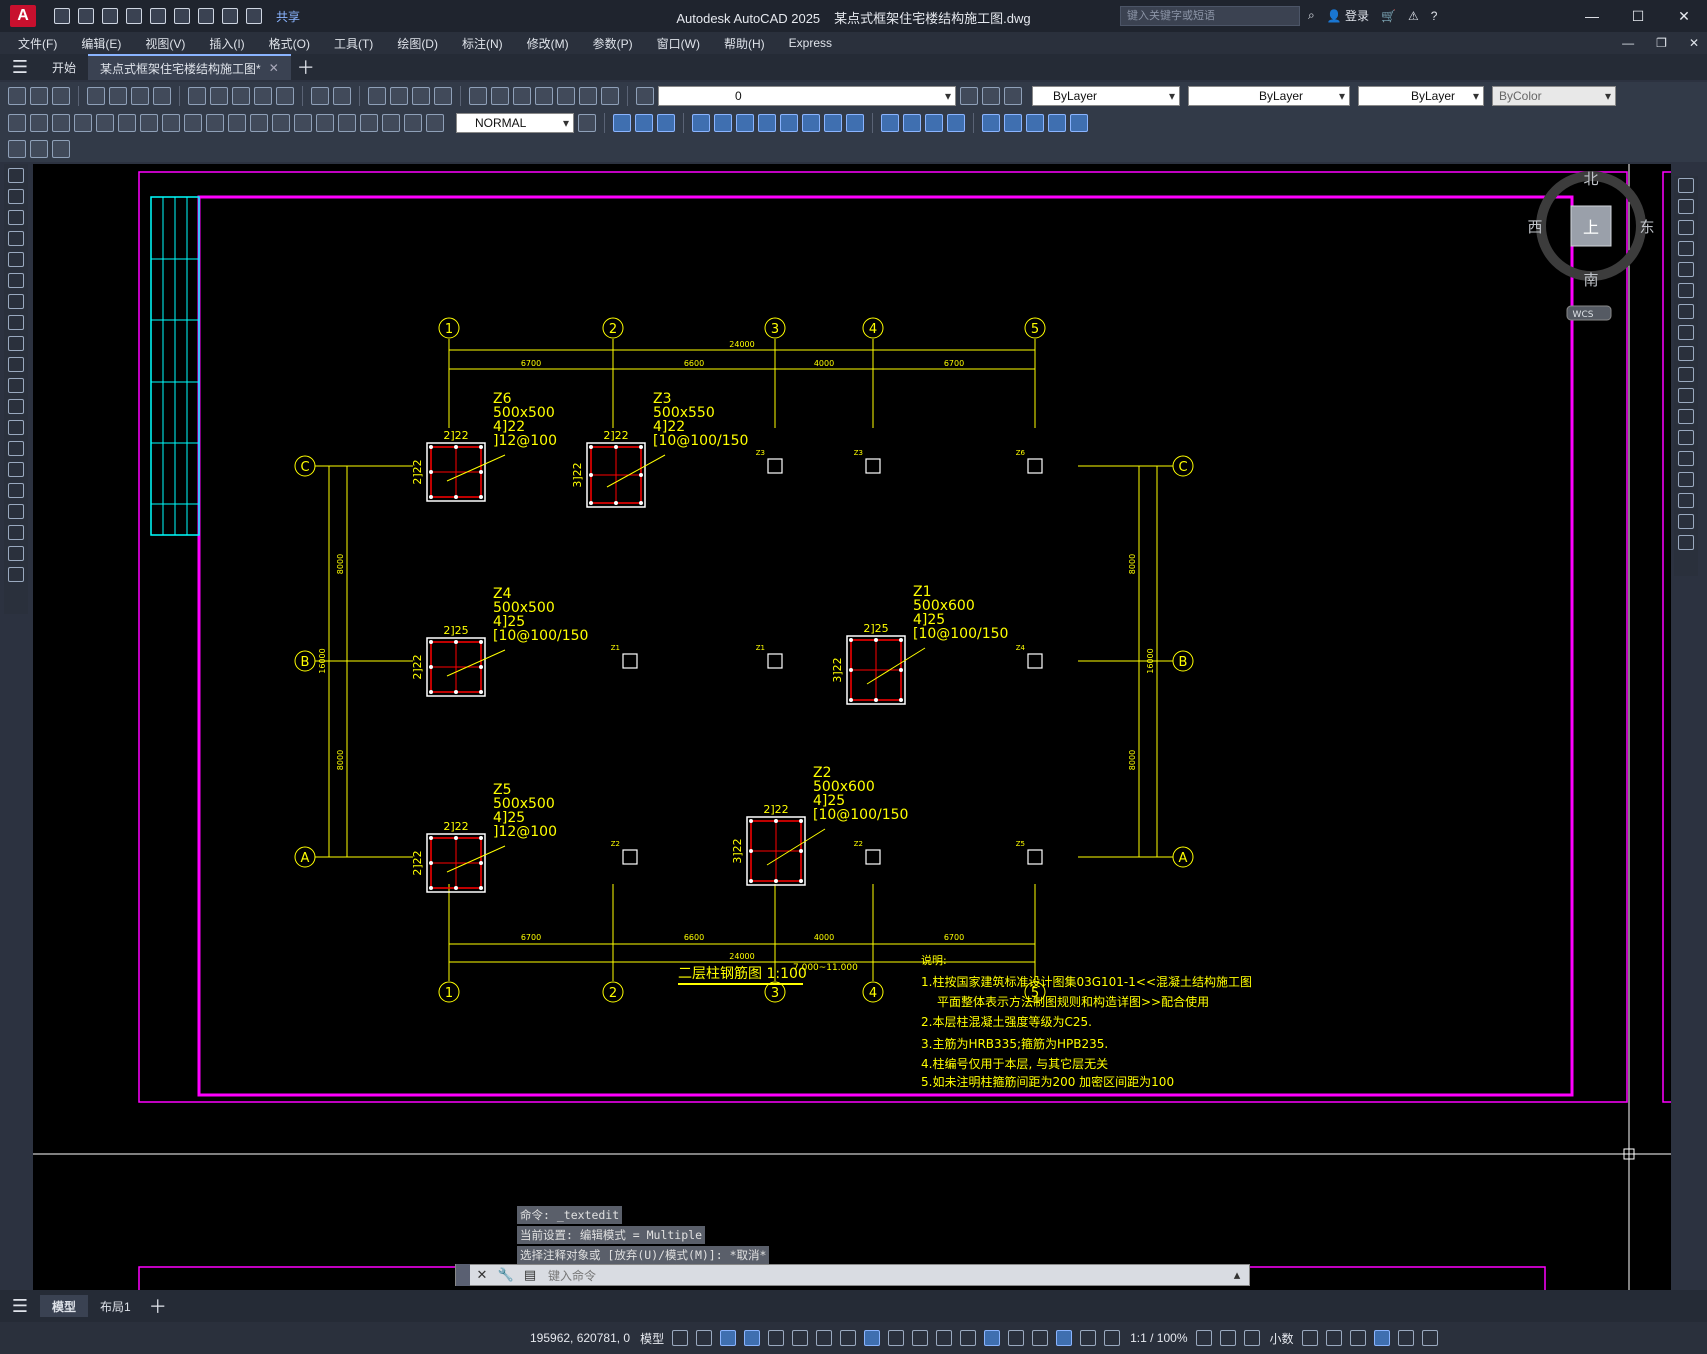 Image resolution: width=1707 pixels, height=1354 pixels. What do you see at coordinates (883, 1275) in the screenshot?
I see `command-input: 键入命令` at bounding box center [883, 1275].